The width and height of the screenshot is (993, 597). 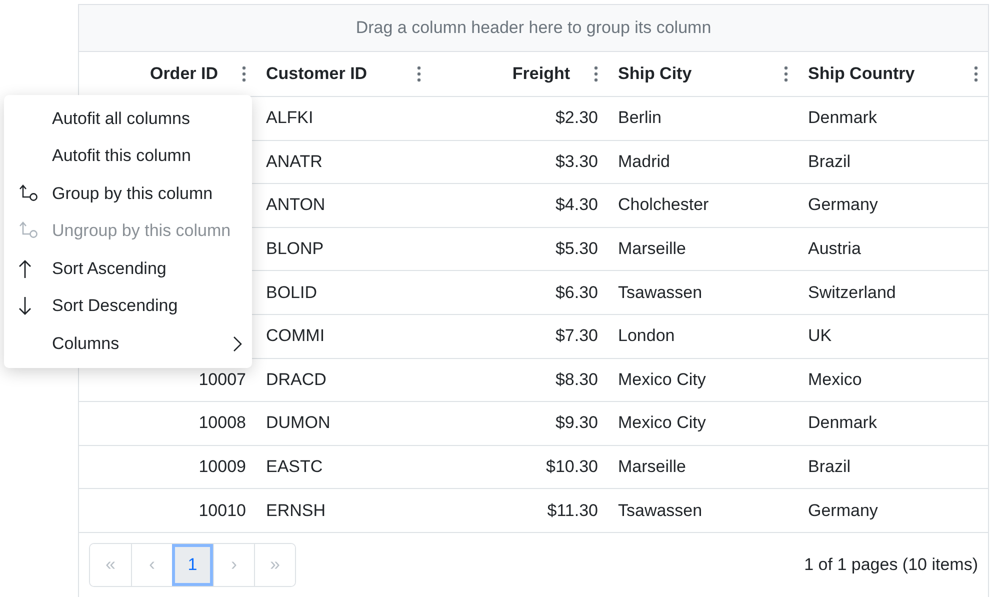 I want to click on table-cell: $7.30, so click(x=576, y=336).